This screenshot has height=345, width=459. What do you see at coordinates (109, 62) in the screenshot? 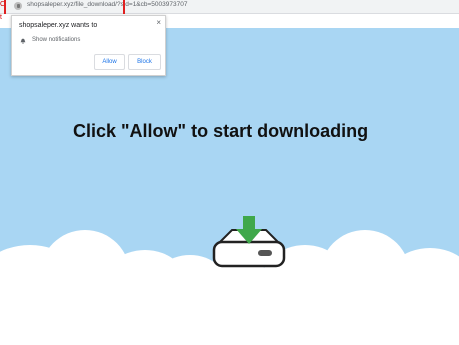
I see `allow-button: Allow` at bounding box center [109, 62].